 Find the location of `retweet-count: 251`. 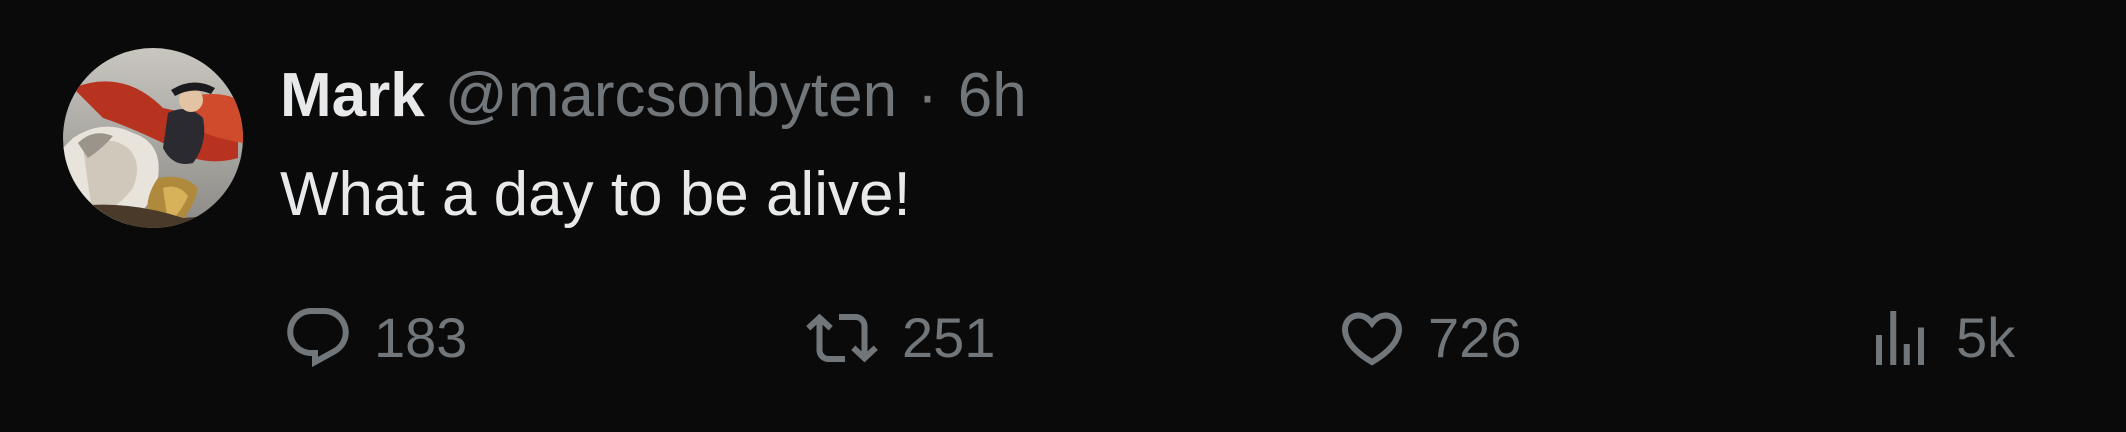

retweet-count: 251 is located at coordinates (949, 337).